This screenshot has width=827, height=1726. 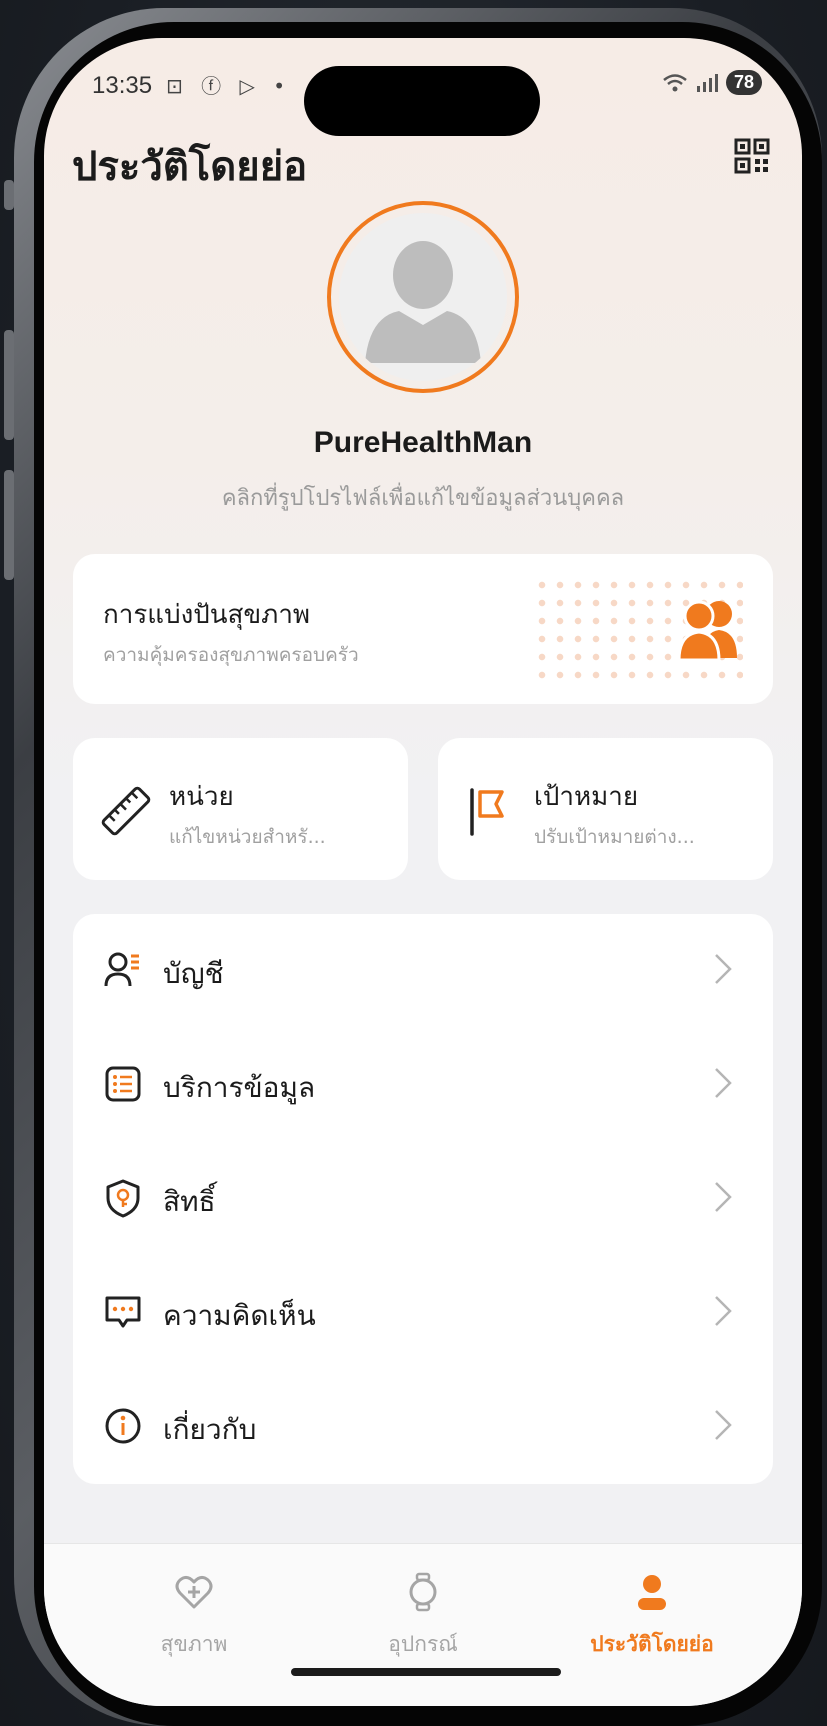 I want to click on permission-shield-icon, so click(x=123, y=1198).